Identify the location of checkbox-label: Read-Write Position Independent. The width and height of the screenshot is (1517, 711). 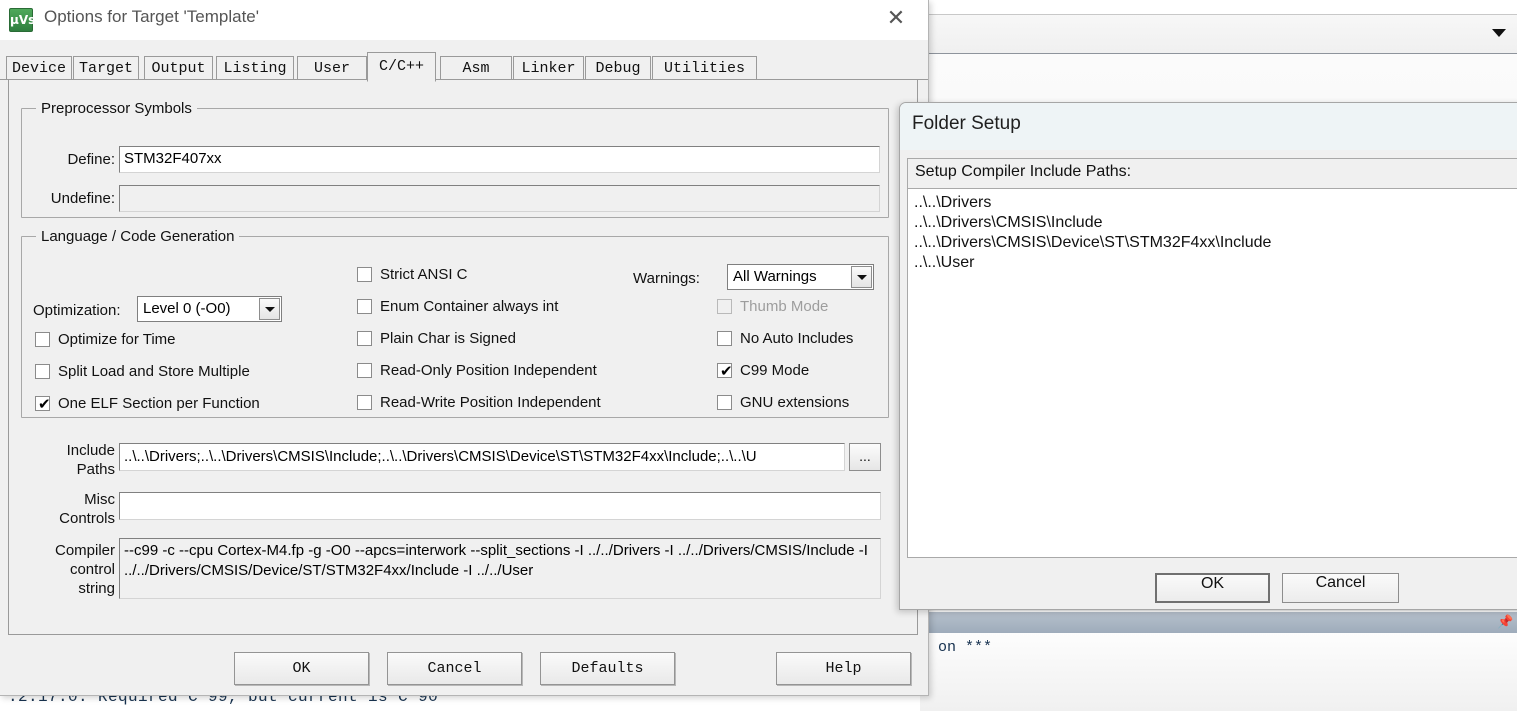
(490, 402).